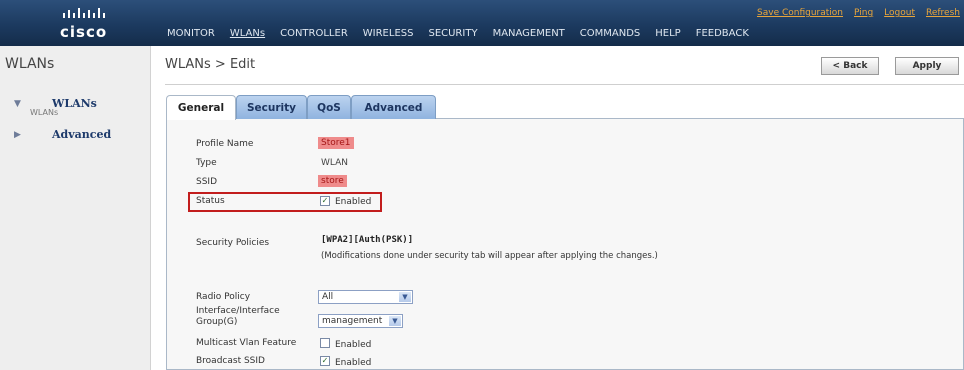  What do you see at coordinates (329, 107) in the screenshot?
I see `tab-qos: QoS` at bounding box center [329, 107].